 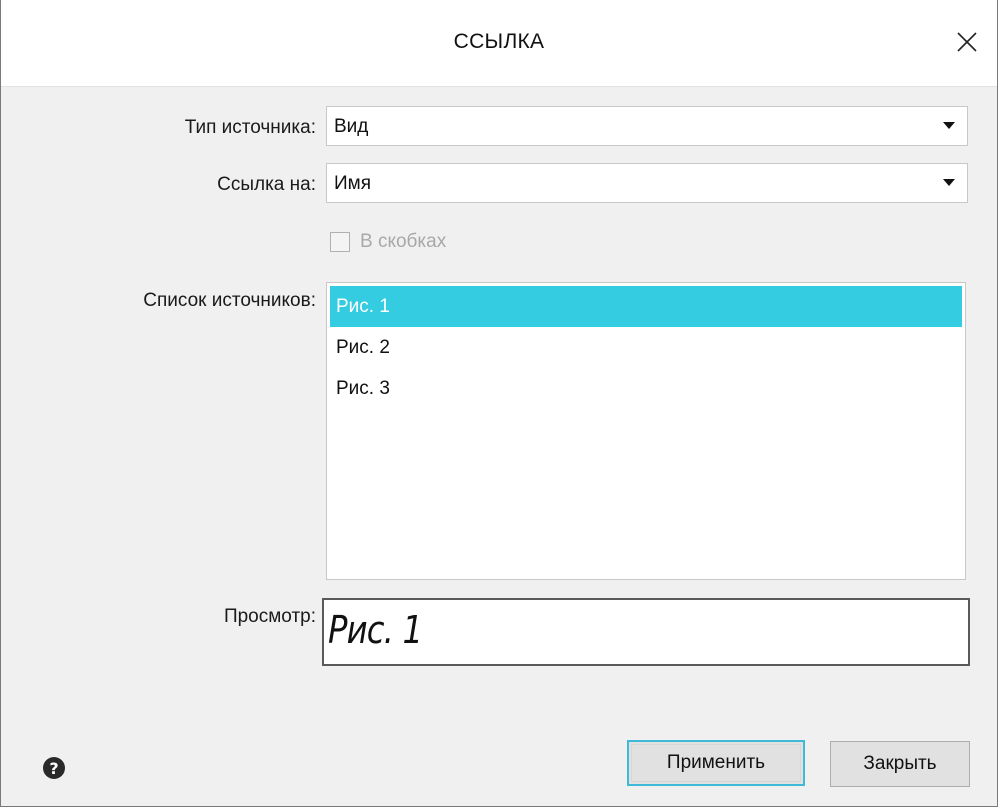 What do you see at coordinates (340, 242) in the screenshot?
I see `checkbox-box` at bounding box center [340, 242].